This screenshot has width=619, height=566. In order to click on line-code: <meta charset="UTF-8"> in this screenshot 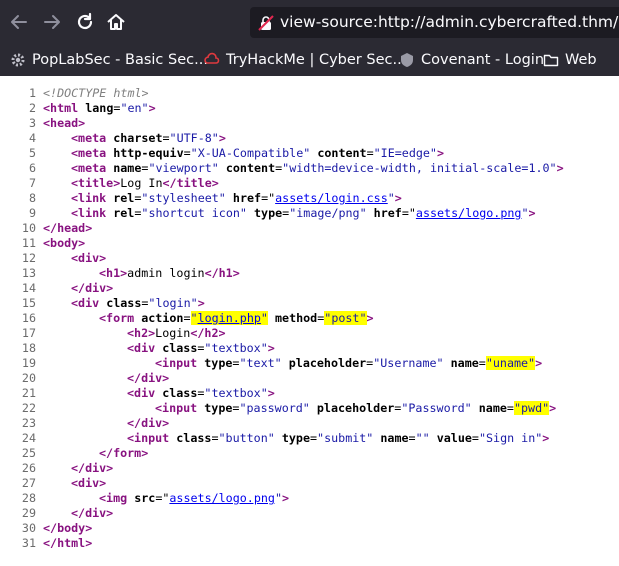, I will do `click(148, 138)`.